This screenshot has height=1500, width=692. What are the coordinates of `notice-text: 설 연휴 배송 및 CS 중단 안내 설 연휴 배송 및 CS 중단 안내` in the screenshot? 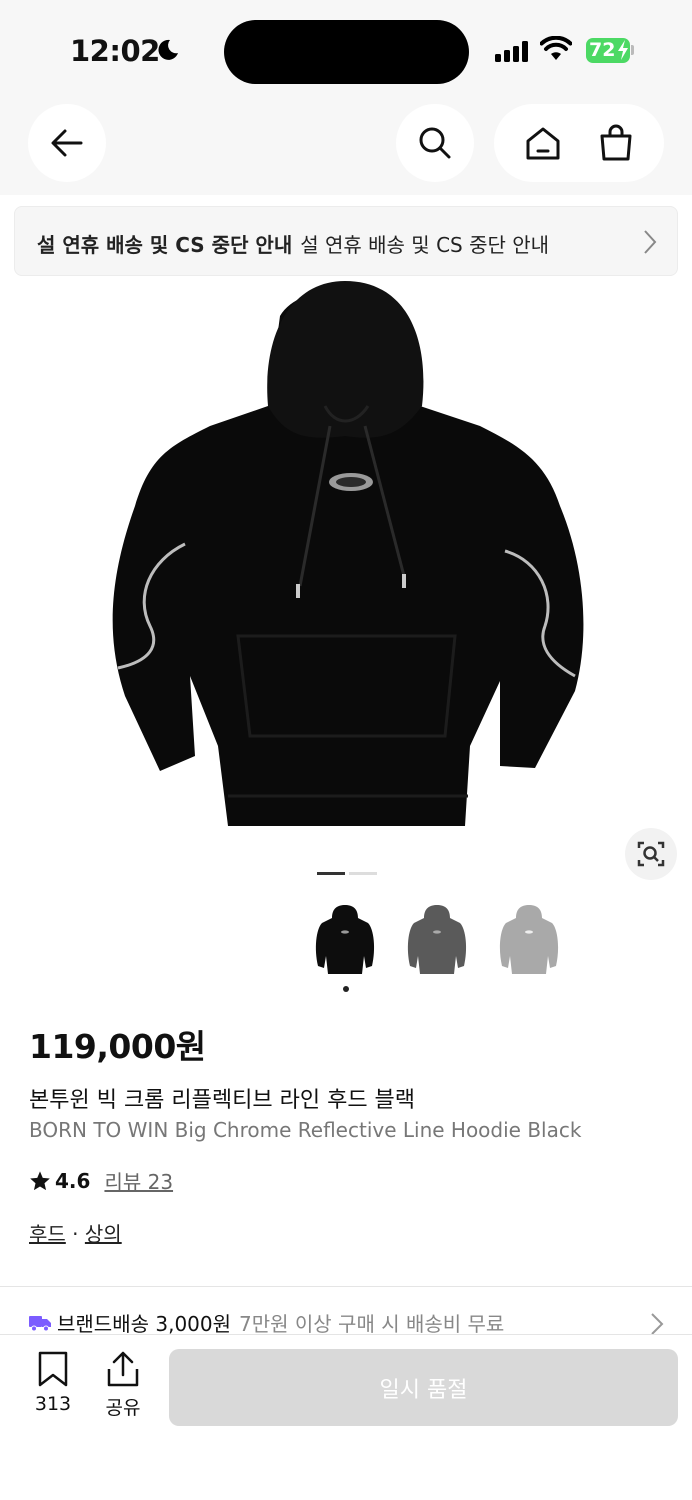 It's located at (293, 243).